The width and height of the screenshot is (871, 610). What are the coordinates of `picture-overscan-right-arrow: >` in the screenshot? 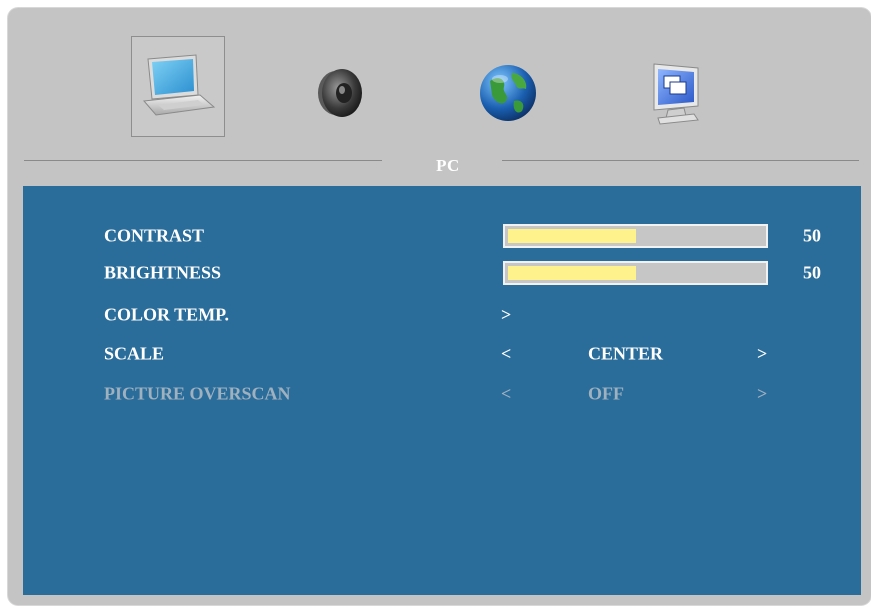 It's located at (762, 393).